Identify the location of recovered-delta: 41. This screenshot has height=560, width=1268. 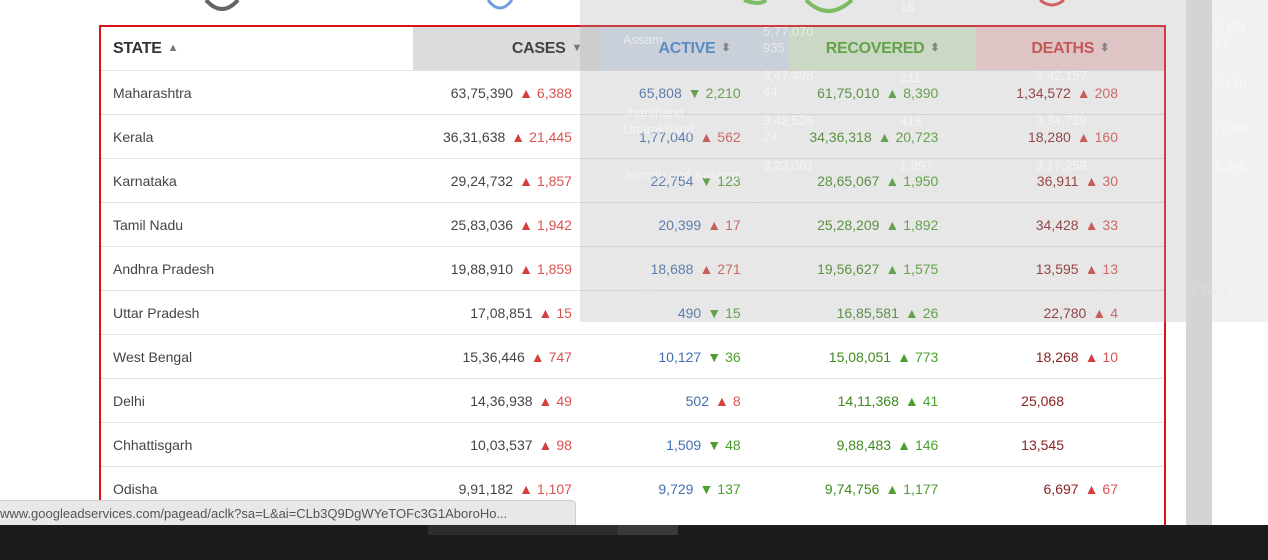
(930, 400).